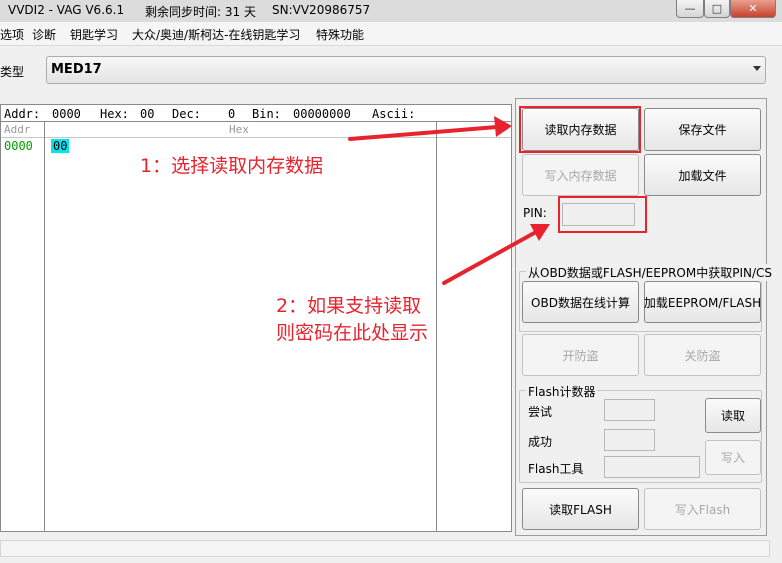 The image size is (782, 563). Describe the element at coordinates (449, 200) in the screenshot. I see `annotation-arrows` at that location.